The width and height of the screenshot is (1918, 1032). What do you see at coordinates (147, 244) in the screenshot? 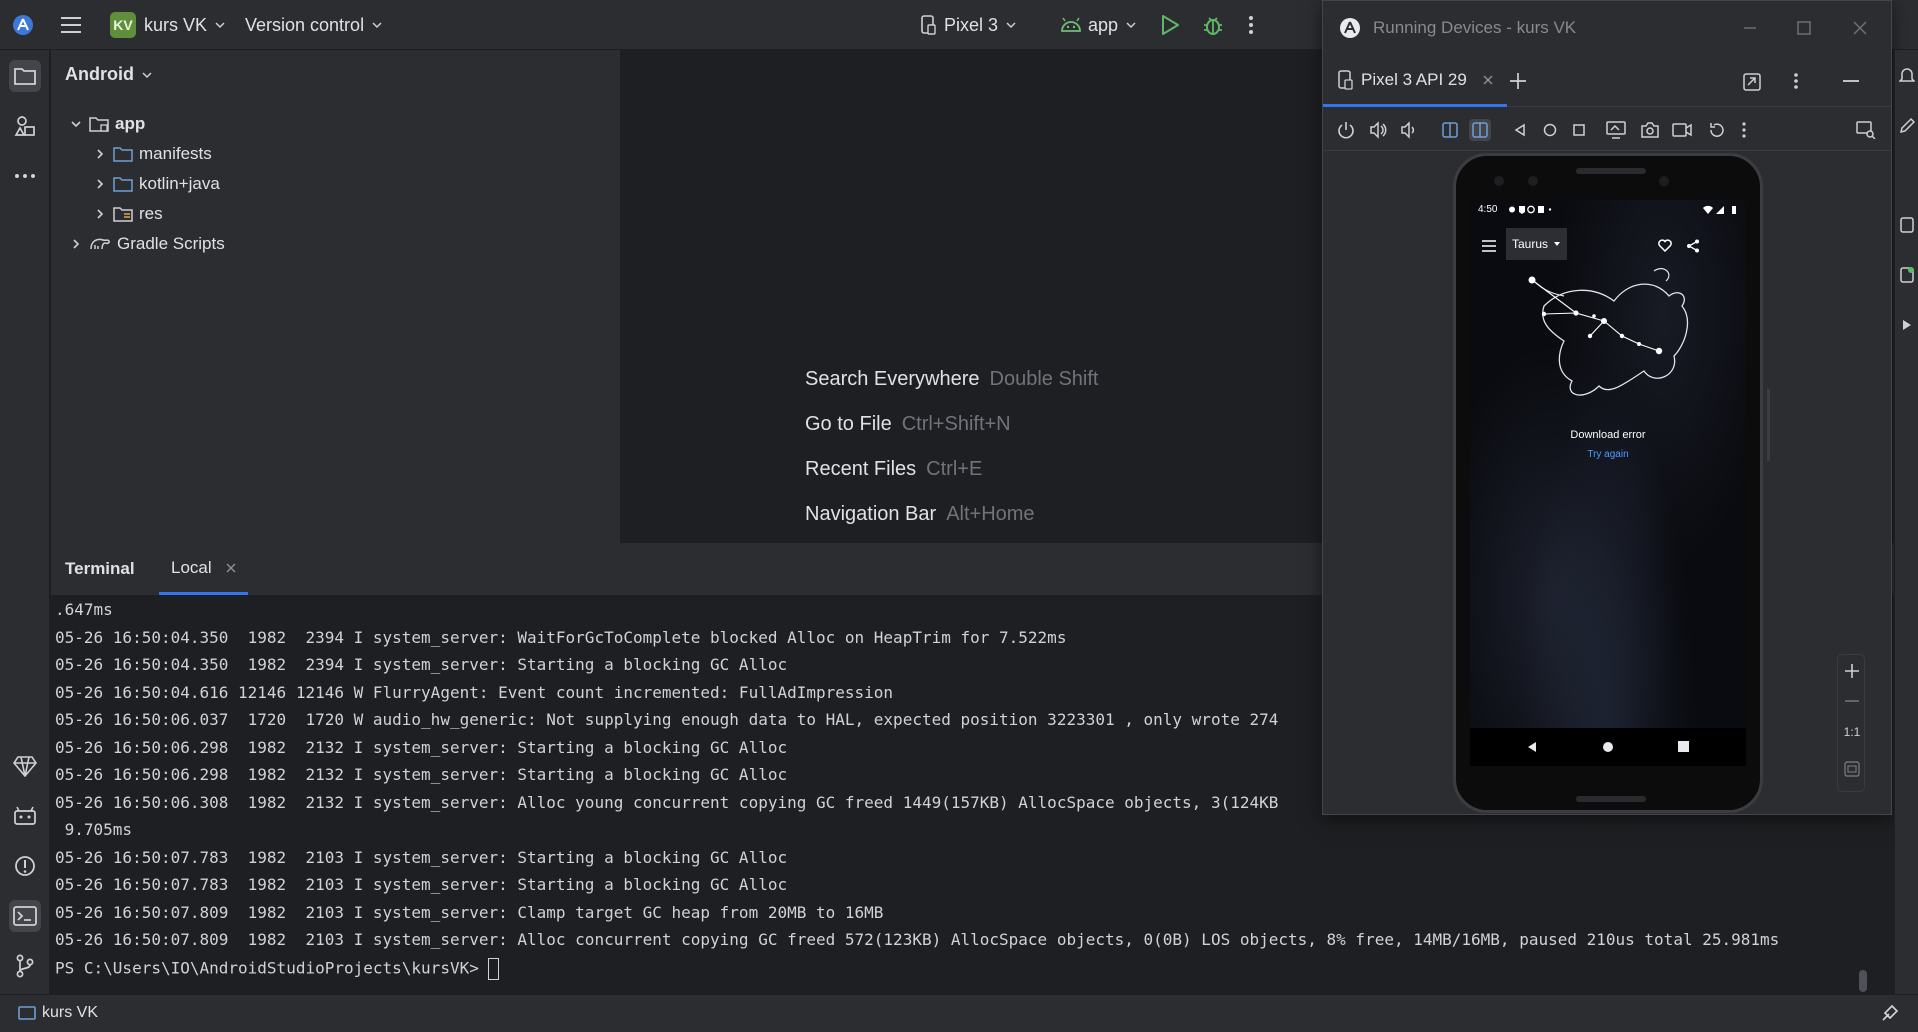
I see `tree-item-gradle-scripts: Gradle Scripts` at bounding box center [147, 244].